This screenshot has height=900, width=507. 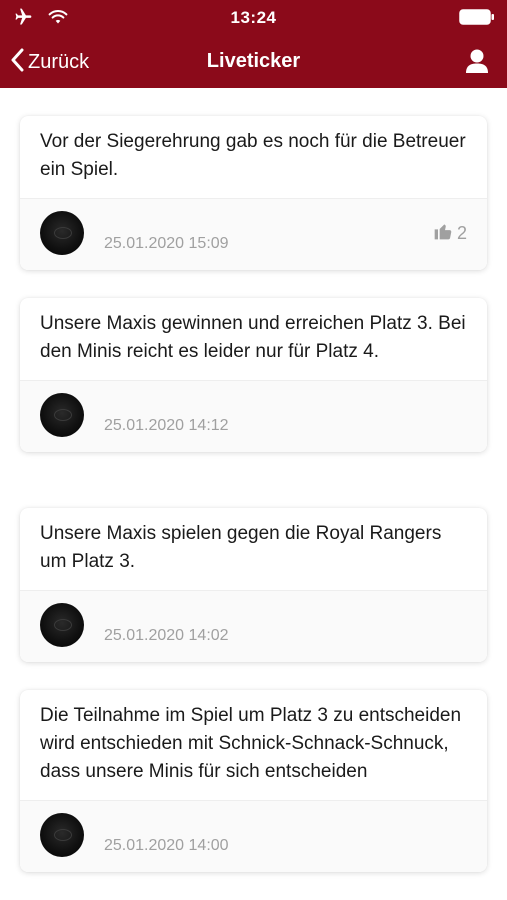 I want to click on battery-icon, so click(x=477, y=19).